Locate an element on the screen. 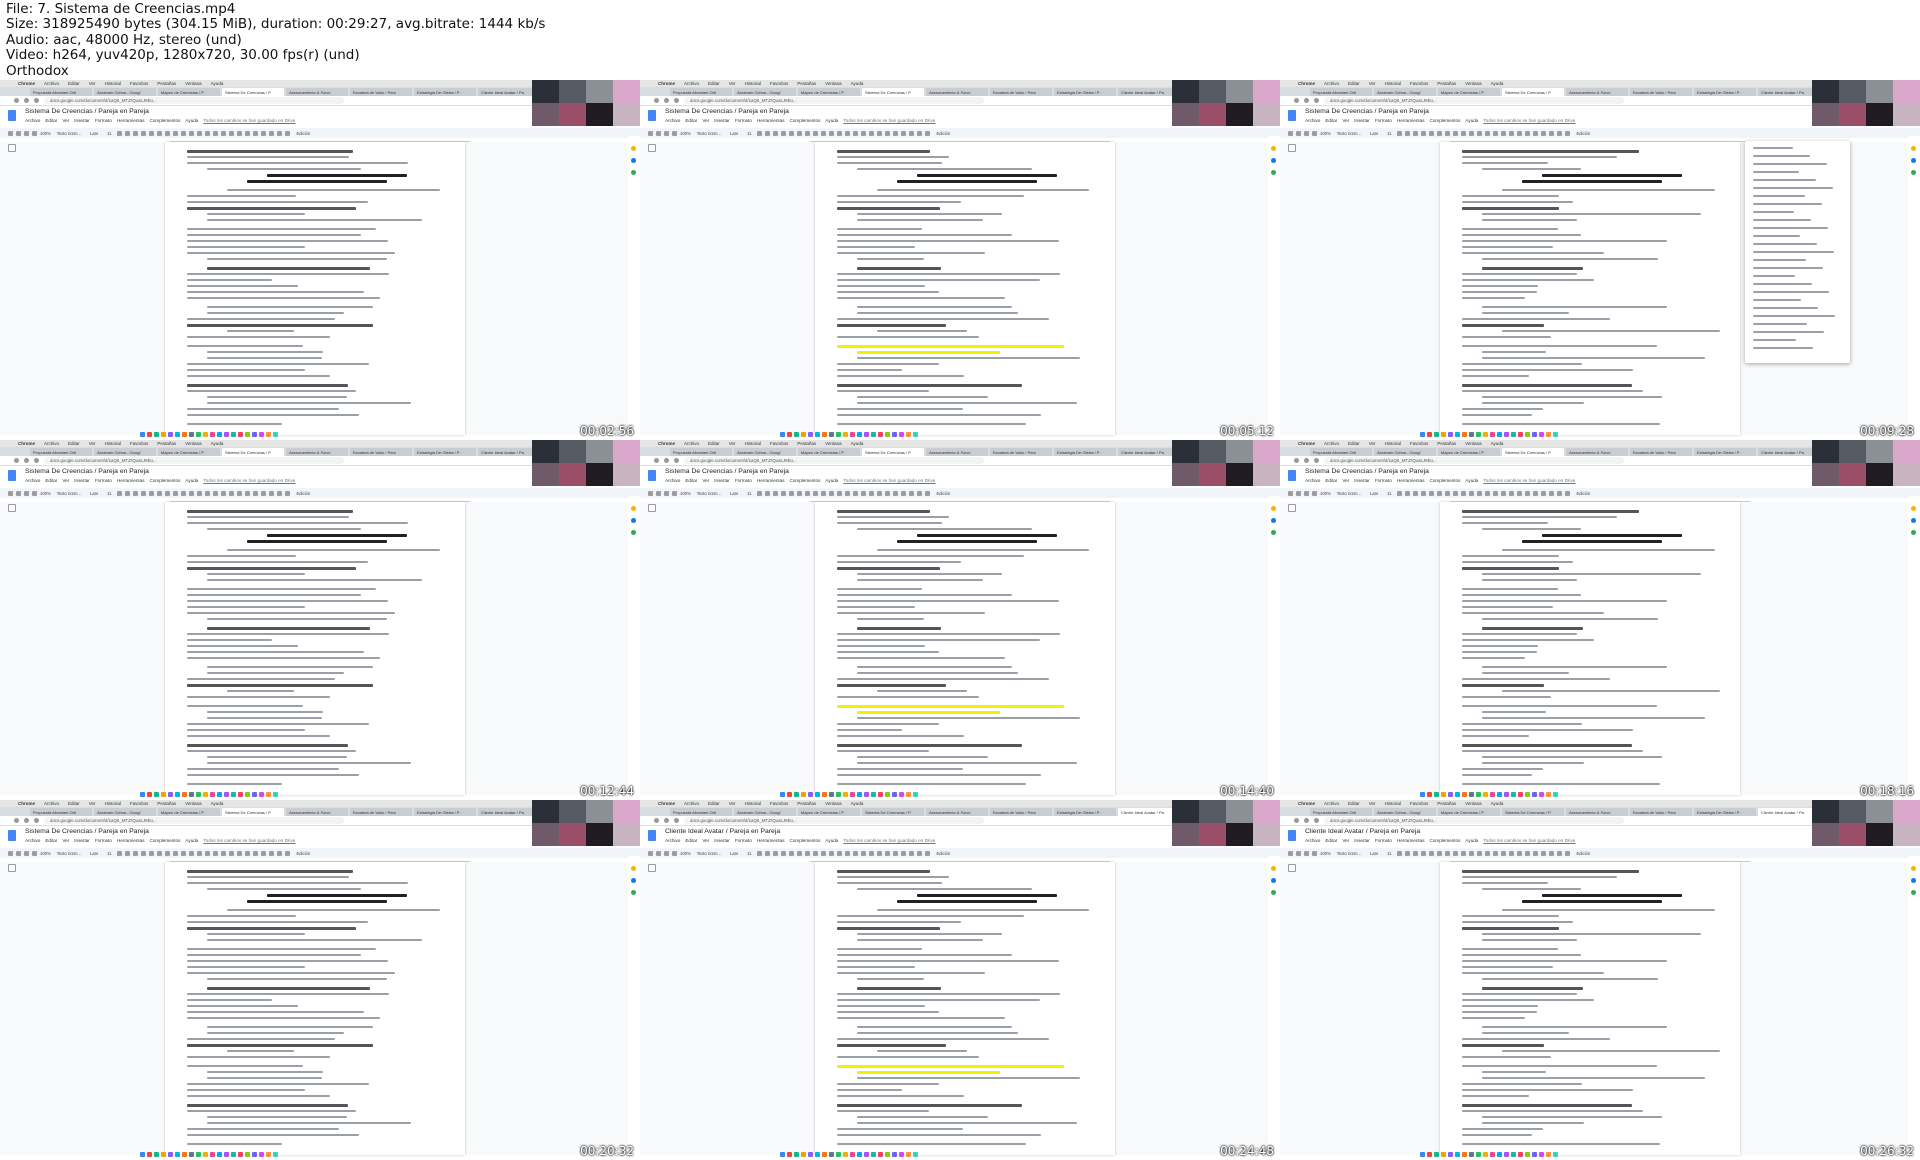  mac-menu-item: Pestañas is located at coordinates (1446, 443).